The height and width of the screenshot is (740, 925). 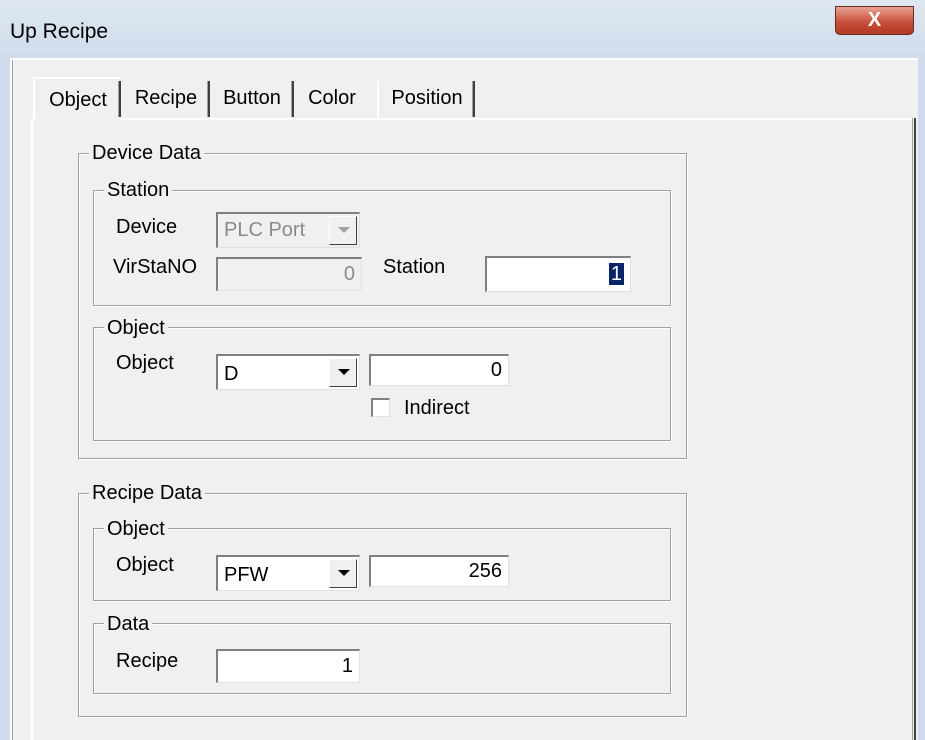 I want to click on recipe-data-legend: Recipe Data, so click(x=147, y=493).